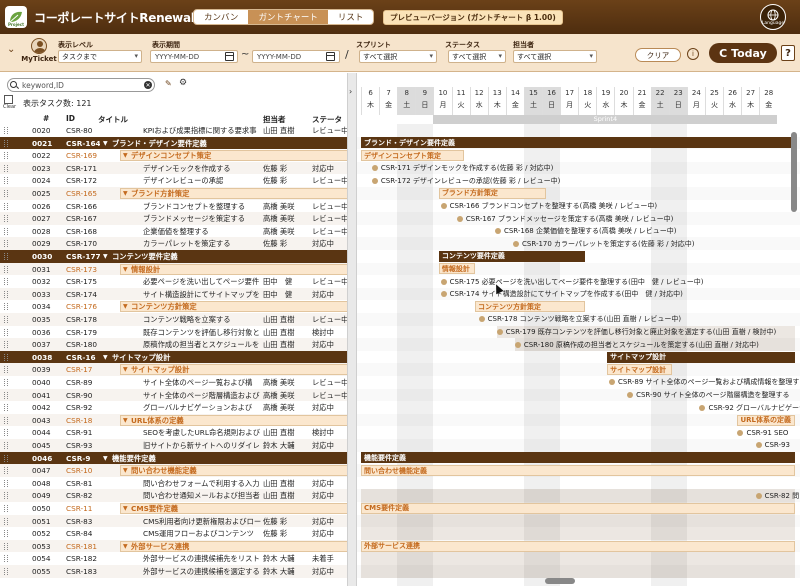 This screenshot has height=586, width=800. I want to click on today-button: C Today, so click(743, 53).